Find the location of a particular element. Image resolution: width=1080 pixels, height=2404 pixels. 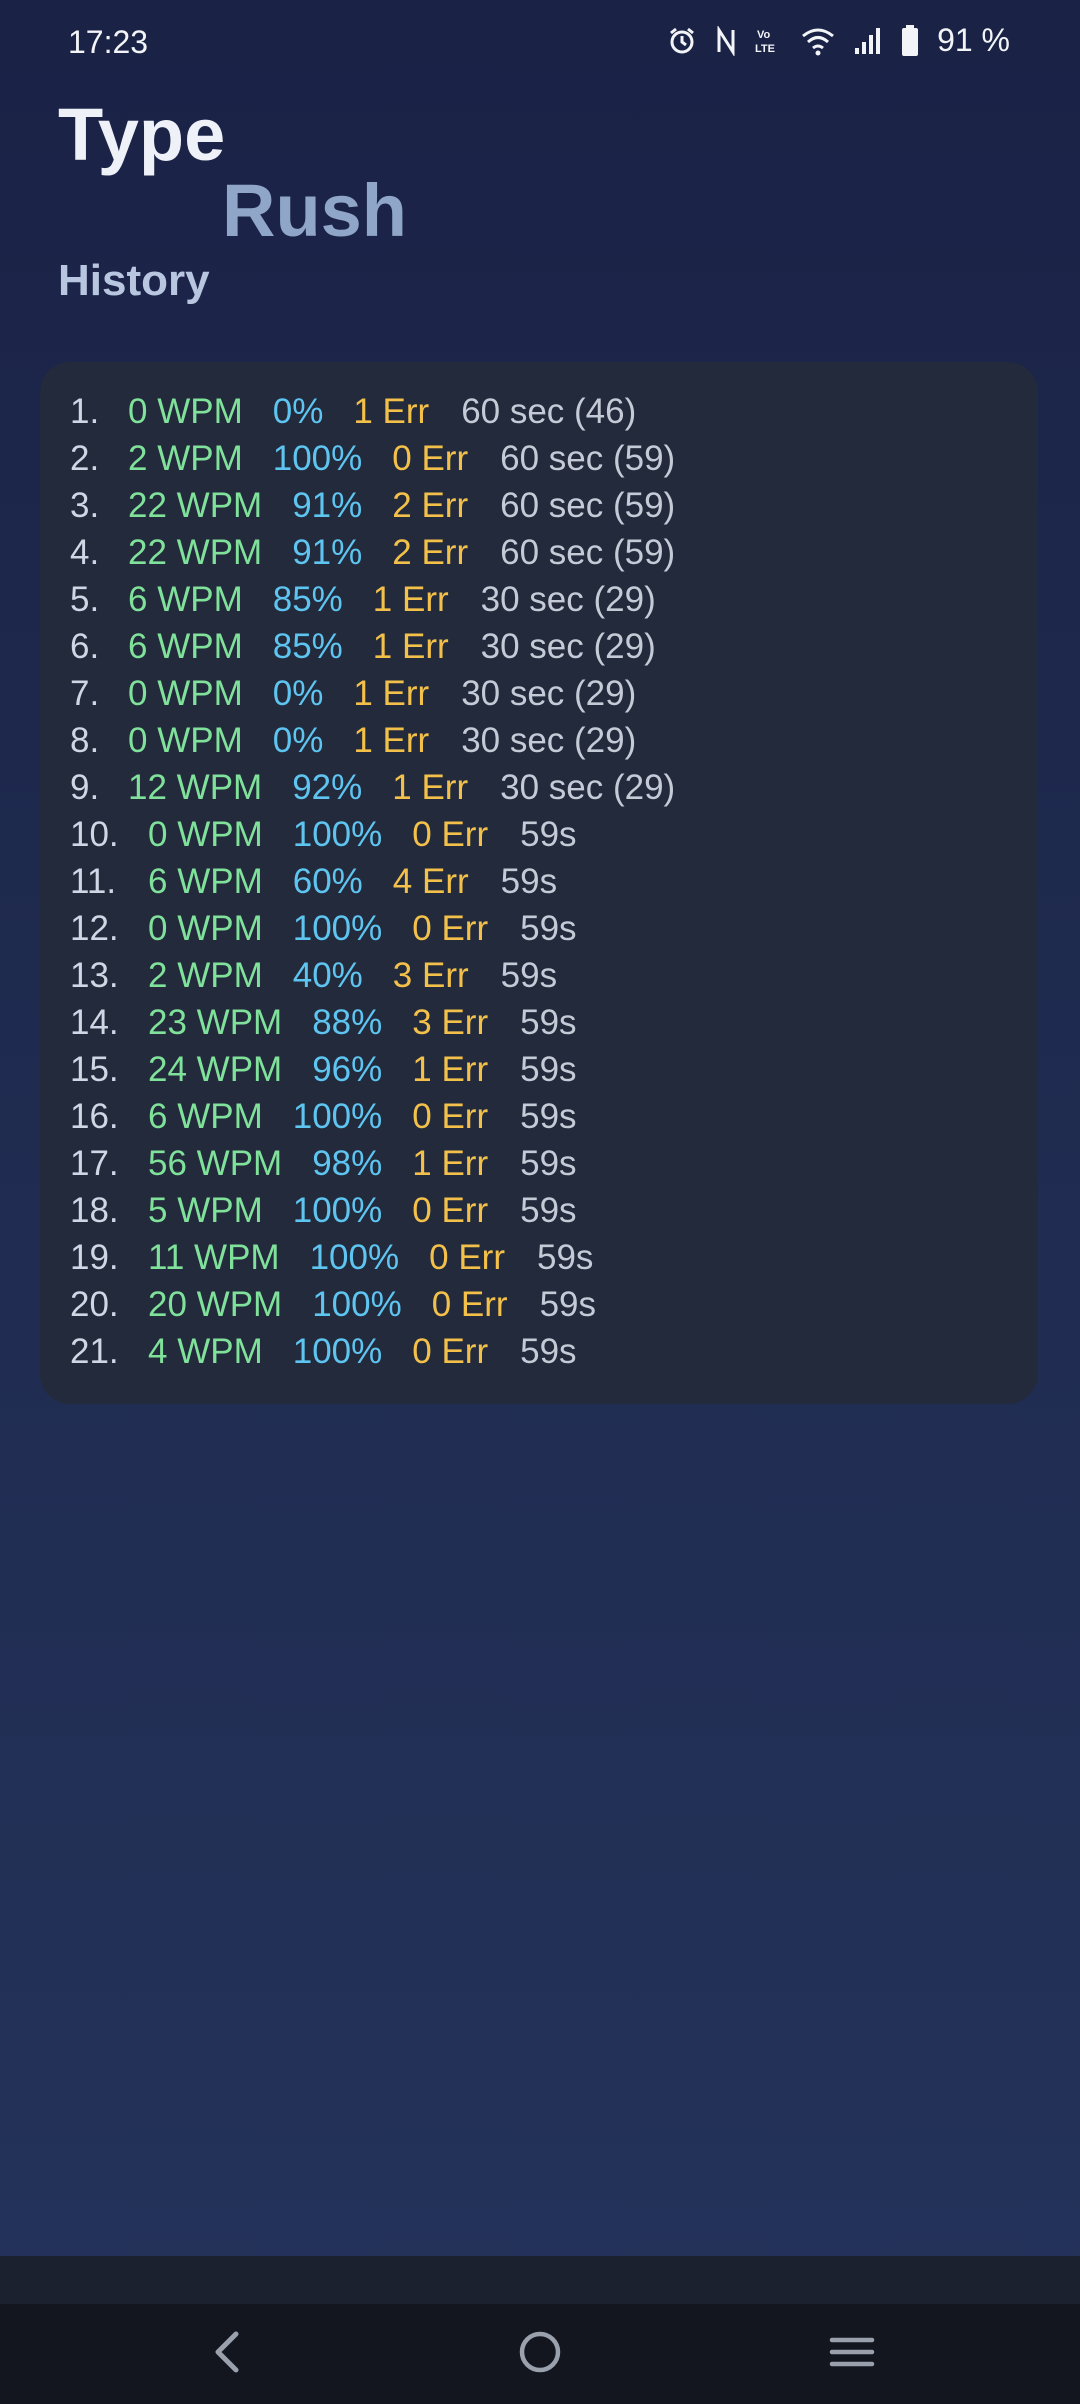

row-wpm: 22 WPM is located at coordinates (195, 552).